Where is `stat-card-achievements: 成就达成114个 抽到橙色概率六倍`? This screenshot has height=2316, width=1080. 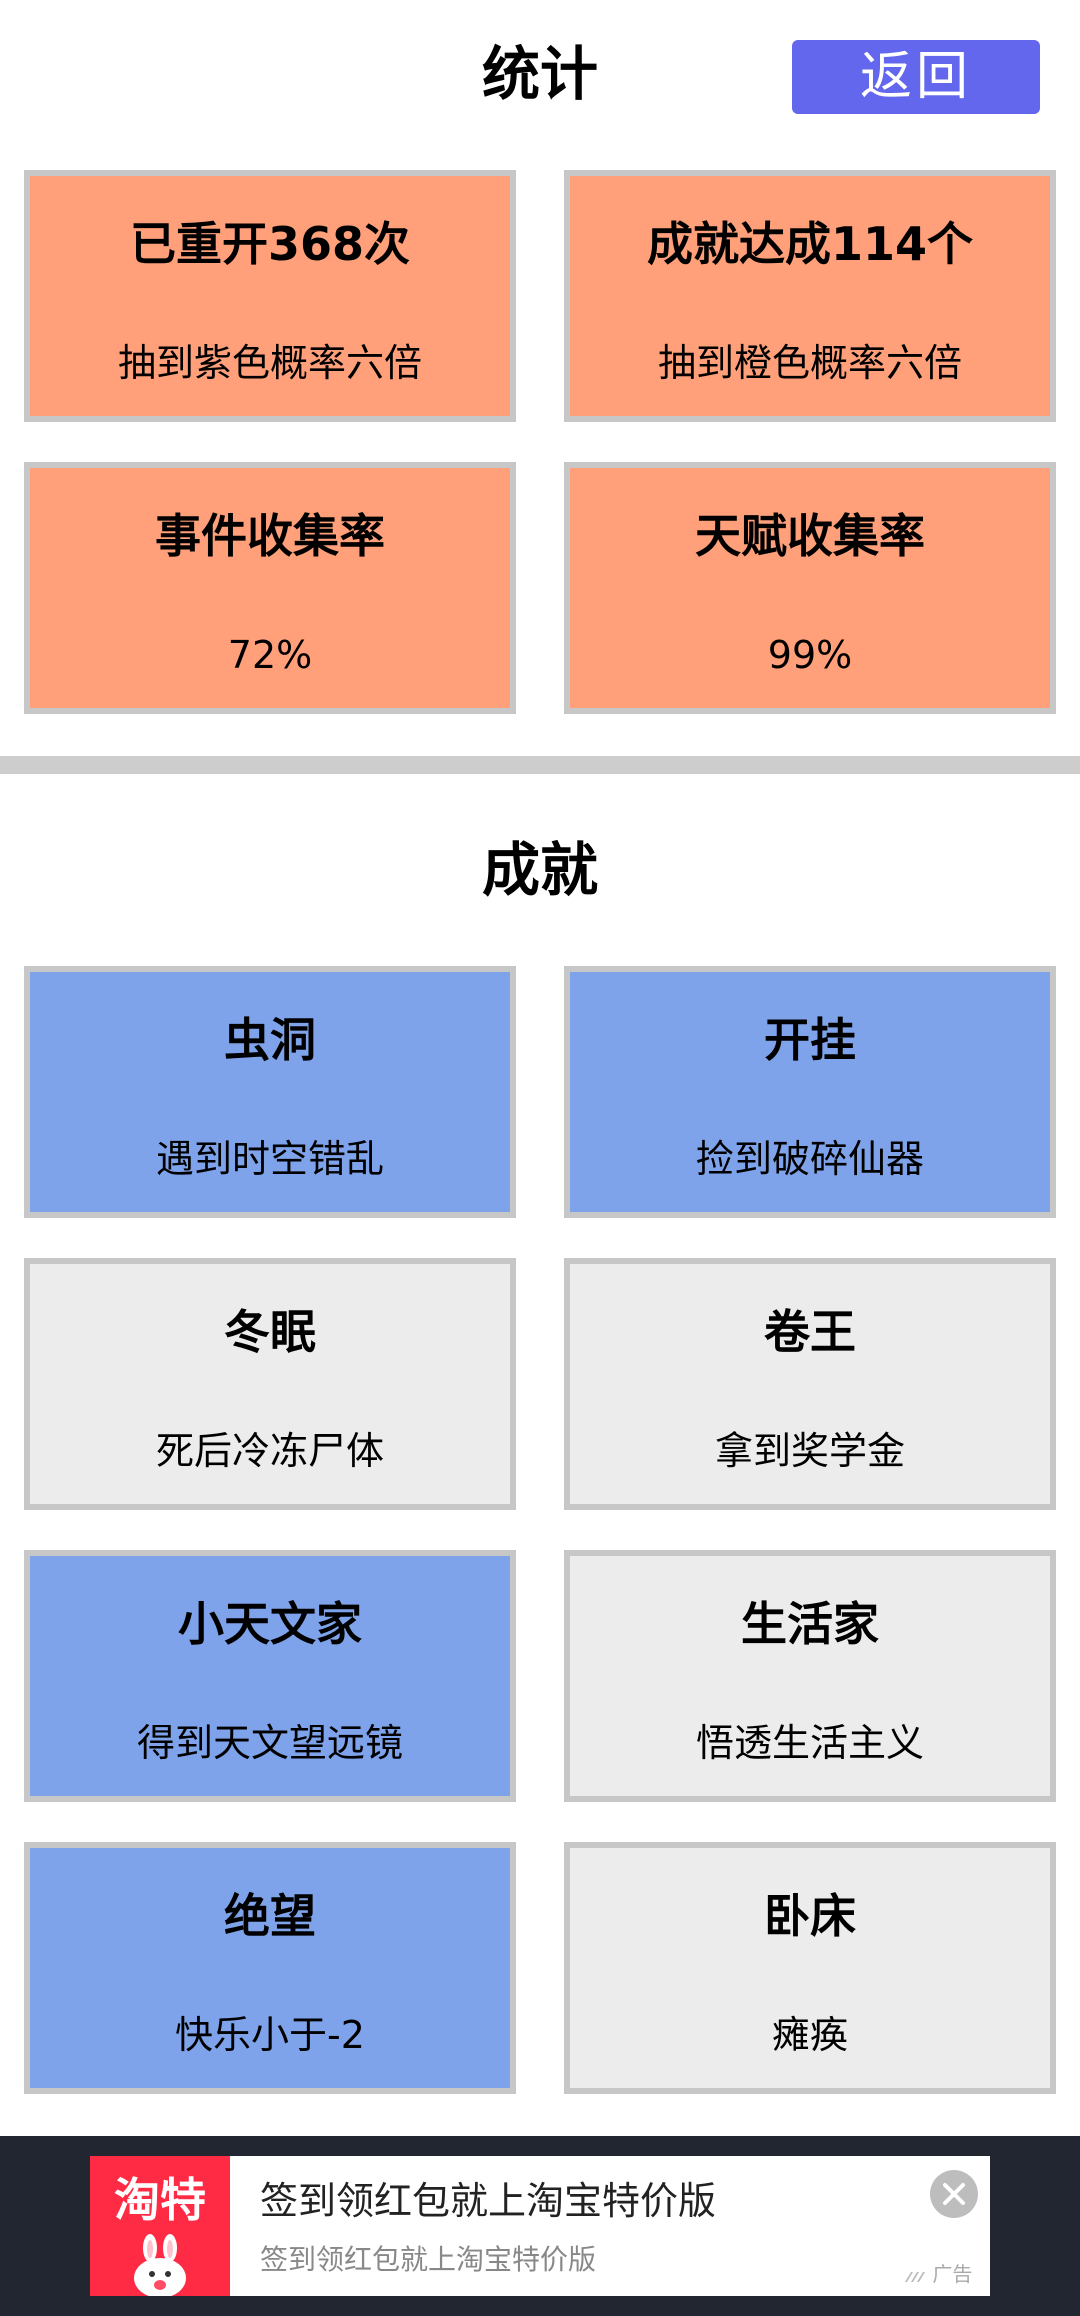 stat-card-achievements: 成就达成114个 抽到橙色概率六倍 is located at coordinates (810, 296).